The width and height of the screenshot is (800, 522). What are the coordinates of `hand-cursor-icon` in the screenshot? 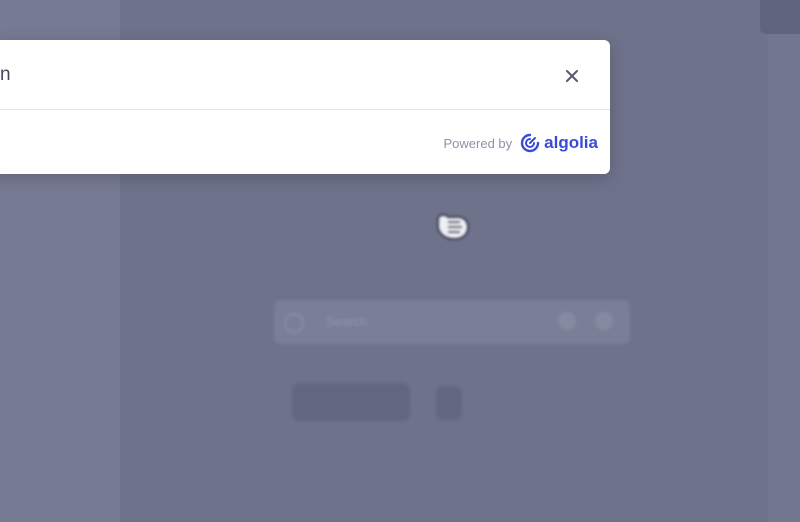 It's located at (453, 227).